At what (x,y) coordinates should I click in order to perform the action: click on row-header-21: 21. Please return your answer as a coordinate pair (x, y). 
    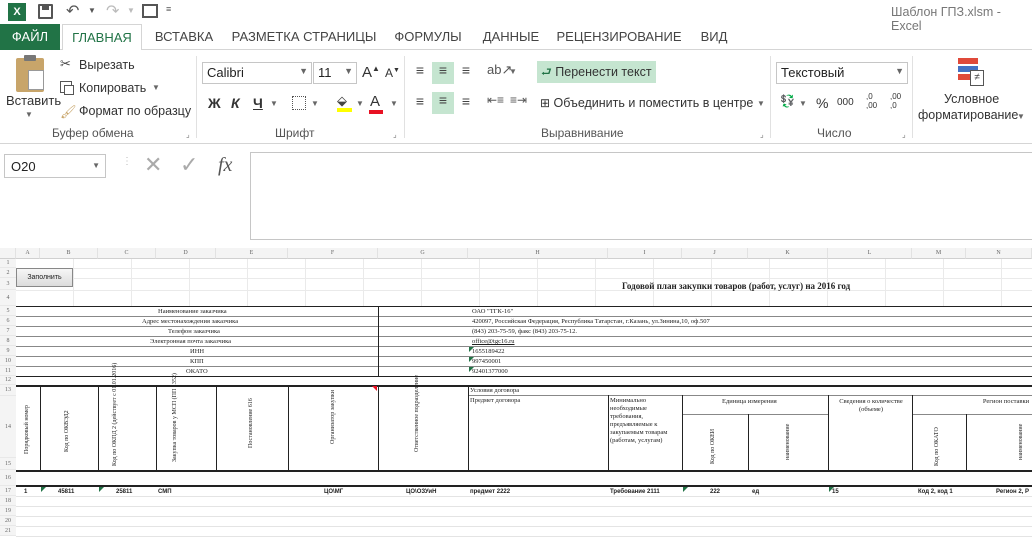
    Looking at the image, I should click on (8, 531).